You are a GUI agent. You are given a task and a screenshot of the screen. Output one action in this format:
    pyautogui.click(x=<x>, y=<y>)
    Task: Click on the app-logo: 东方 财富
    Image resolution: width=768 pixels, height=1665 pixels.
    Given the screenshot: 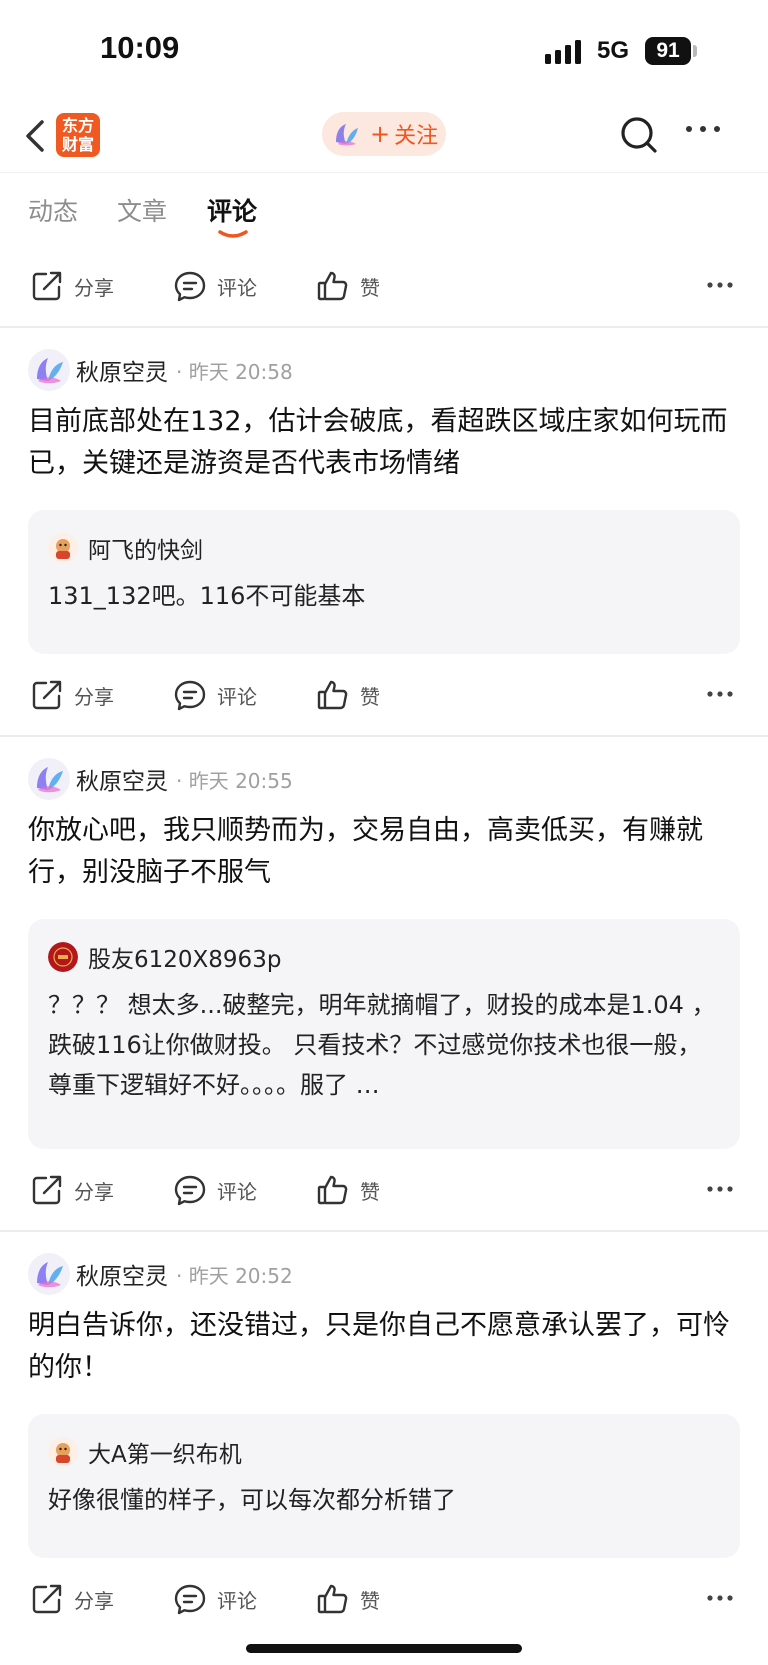 What is the action you would take?
    pyautogui.click(x=78, y=135)
    